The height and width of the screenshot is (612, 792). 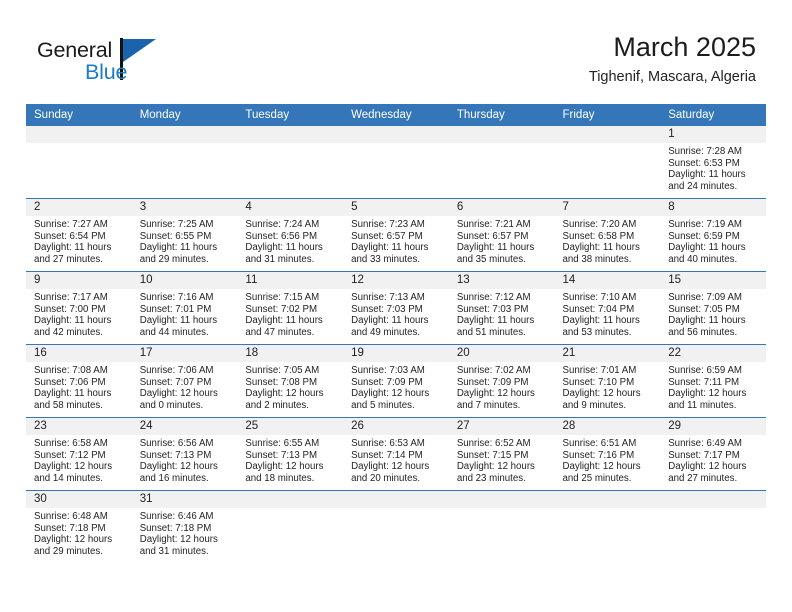 What do you see at coordinates (388, 443) in the screenshot?
I see `sunrise-line: Sunrise: 6:53 AM` at bounding box center [388, 443].